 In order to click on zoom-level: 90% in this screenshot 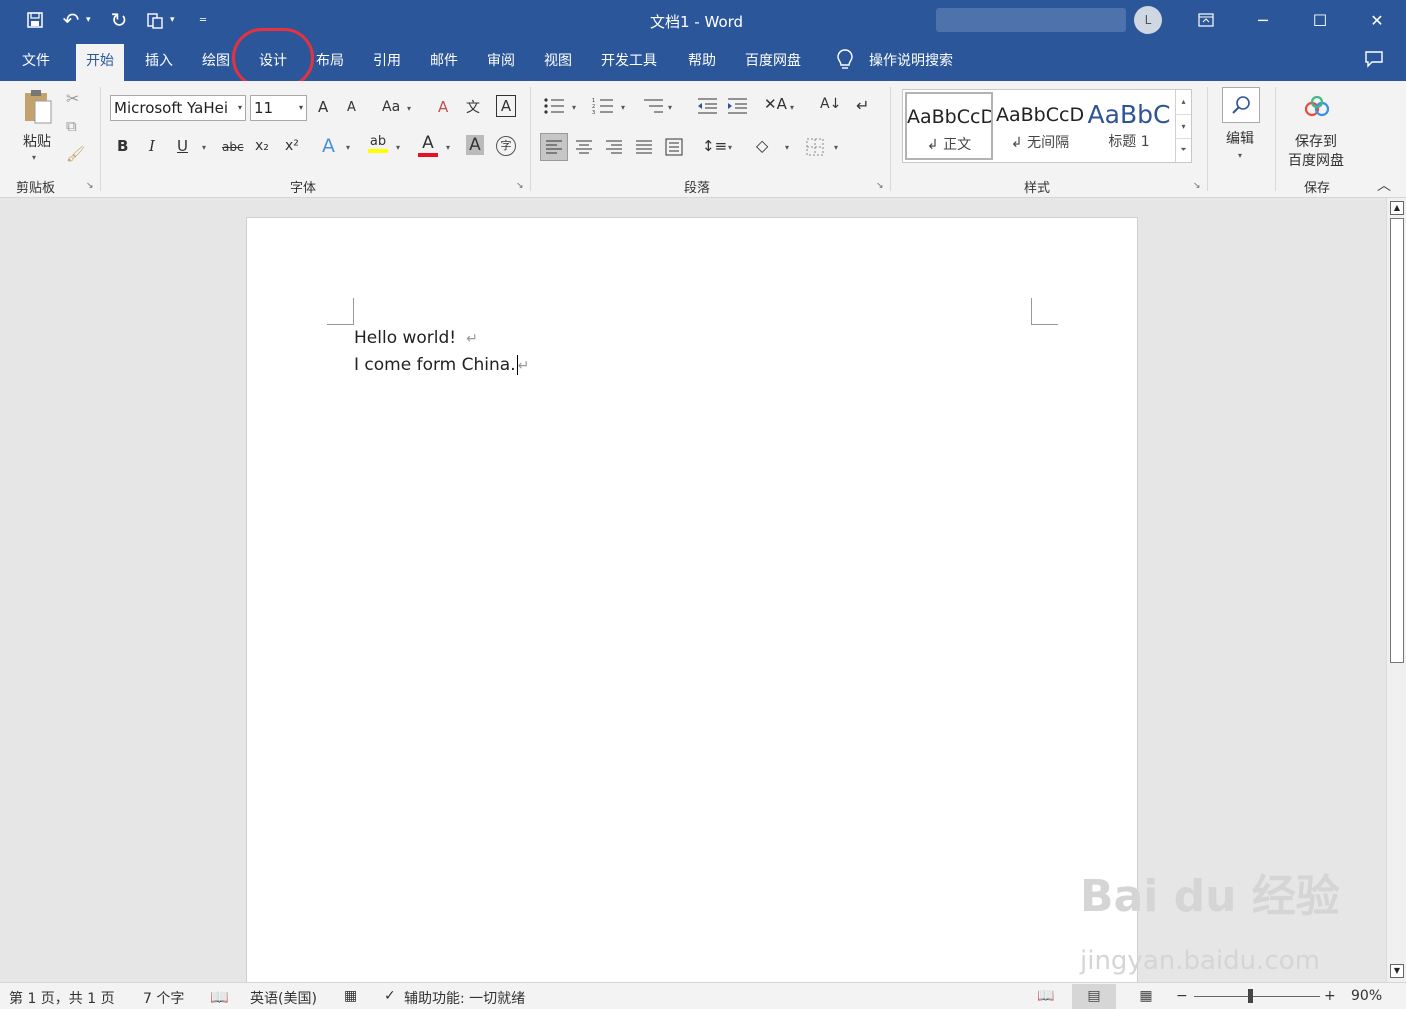, I will do `click(1366, 996)`.